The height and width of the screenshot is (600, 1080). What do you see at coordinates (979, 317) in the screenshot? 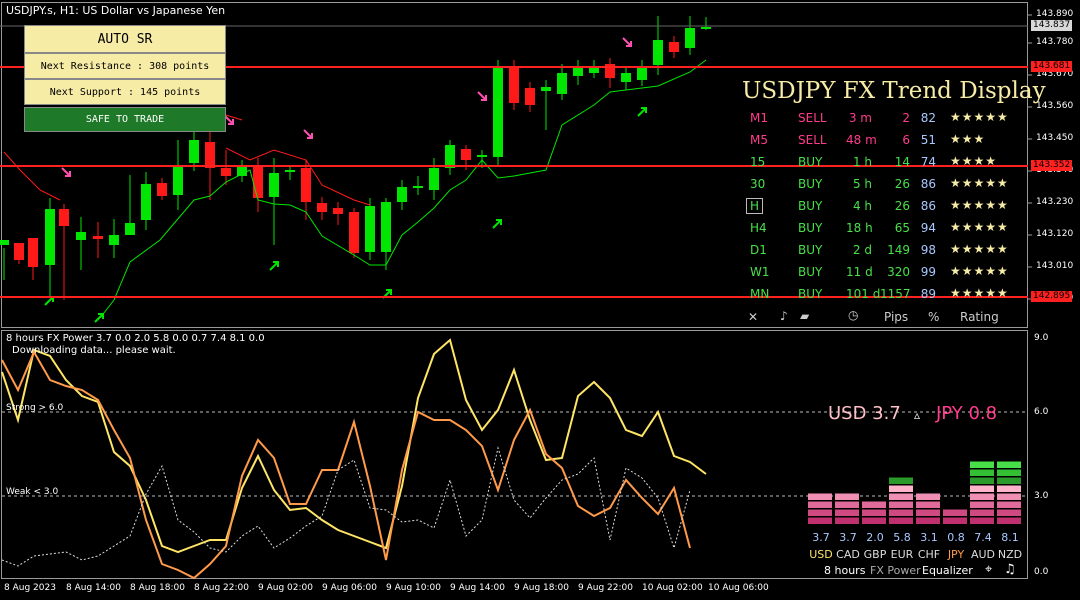
I see `rating-column-header: Rating` at bounding box center [979, 317].